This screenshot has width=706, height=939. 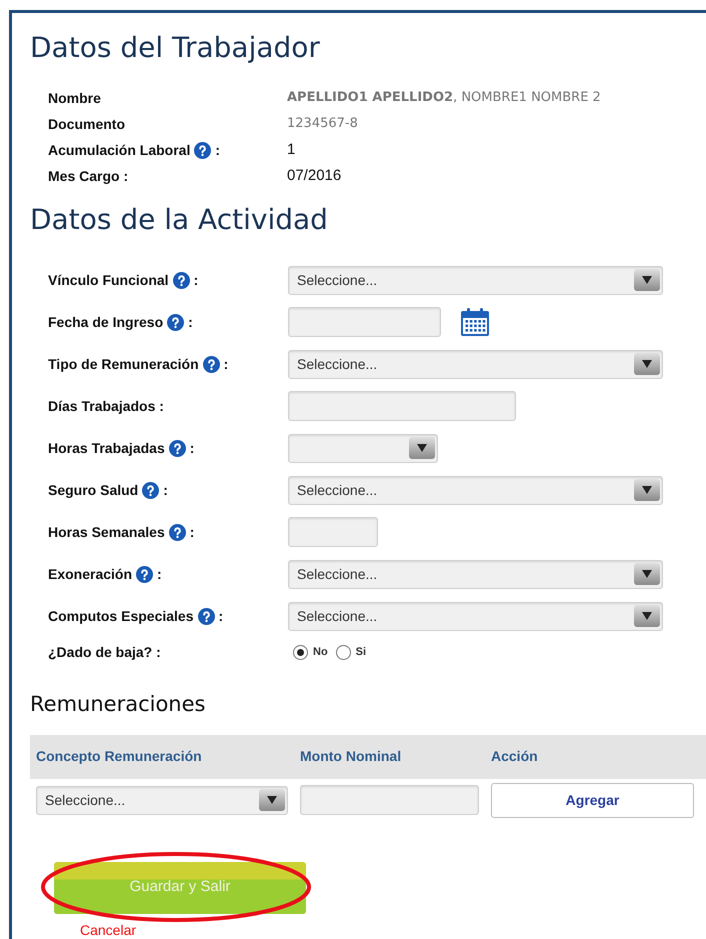 What do you see at coordinates (444, 98) in the screenshot?
I see `field-value: APELLIDO1 APELLIDO2, NOMBRE1 NOMBRE 2` at bounding box center [444, 98].